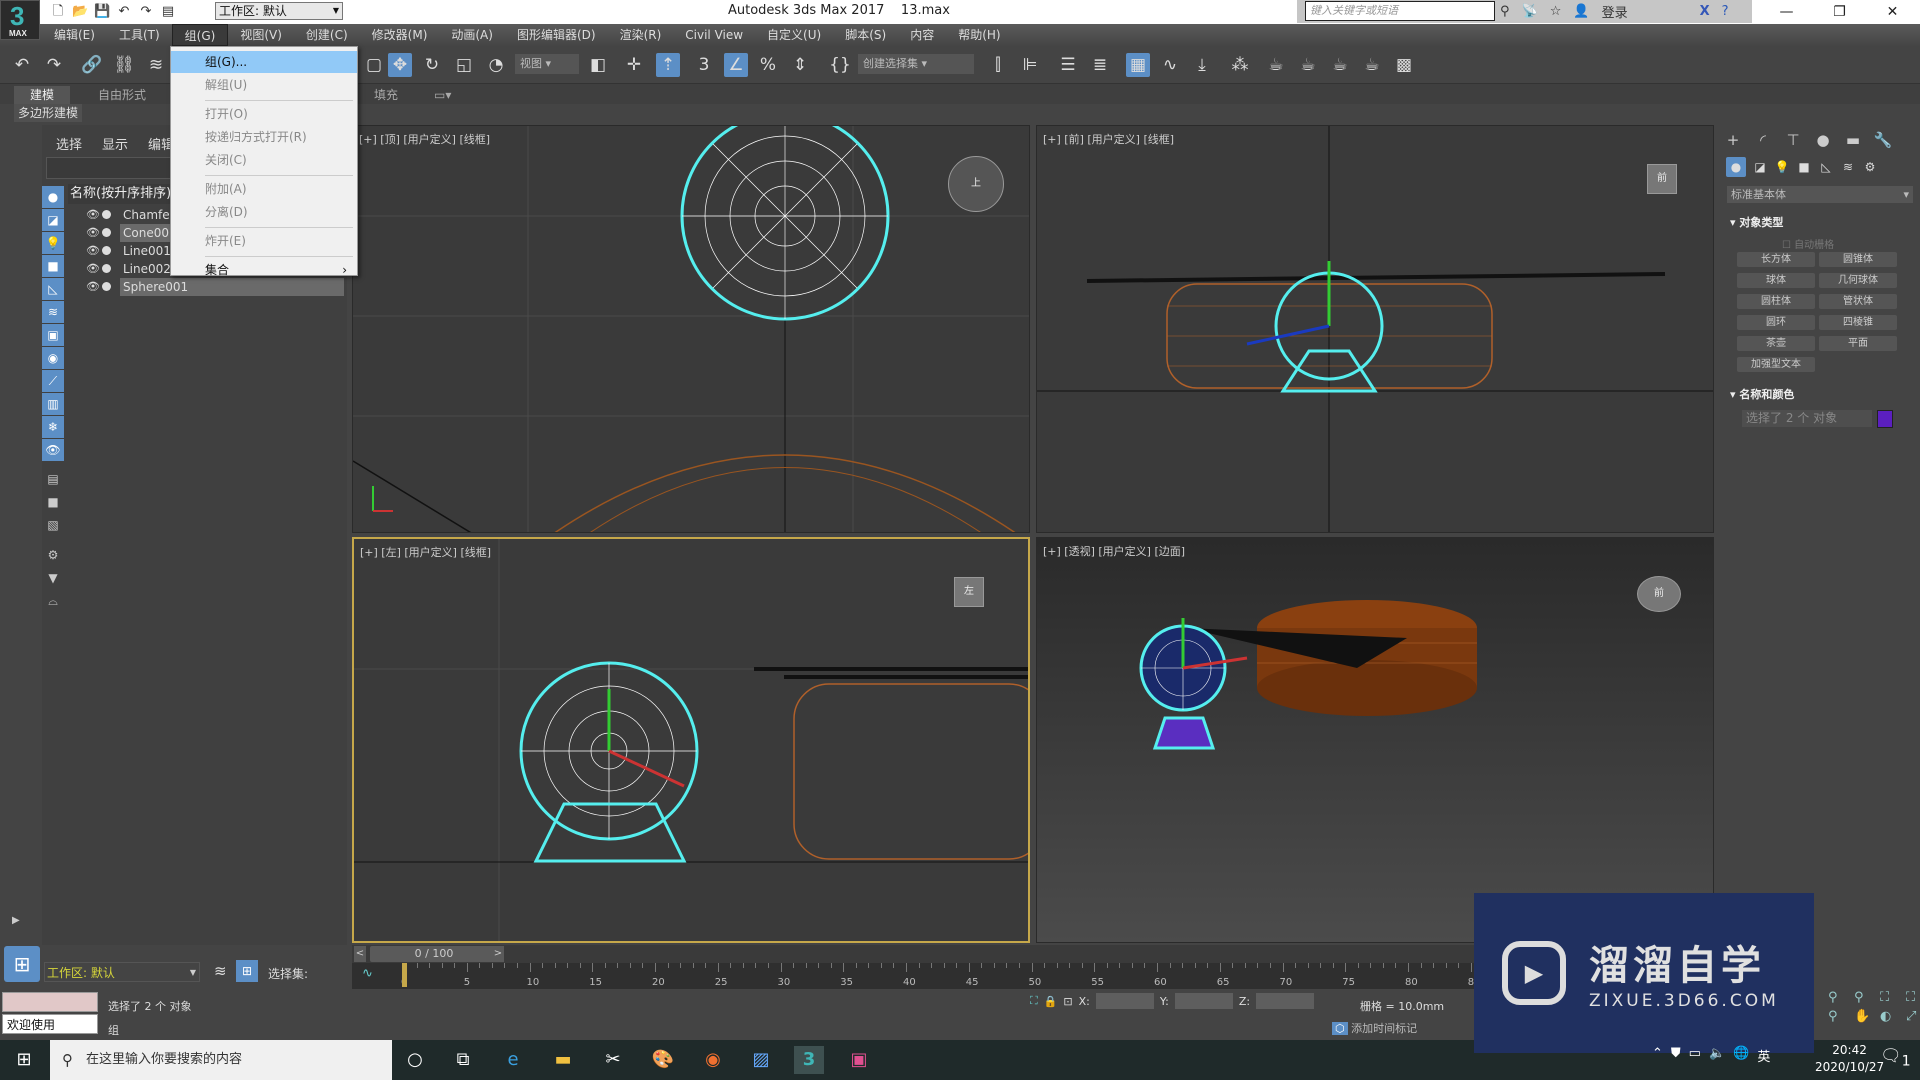 This screenshot has height=1080, width=1920. Describe the element at coordinates (53, 266) in the screenshot. I see `camera-filter-icon: ■` at that location.